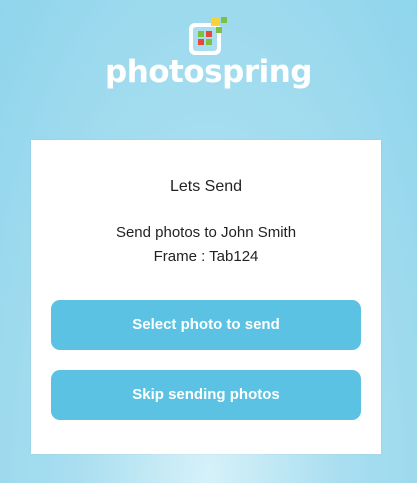 The image size is (417, 483). What do you see at coordinates (206, 186) in the screenshot?
I see `card-title: Lets Send` at bounding box center [206, 186].